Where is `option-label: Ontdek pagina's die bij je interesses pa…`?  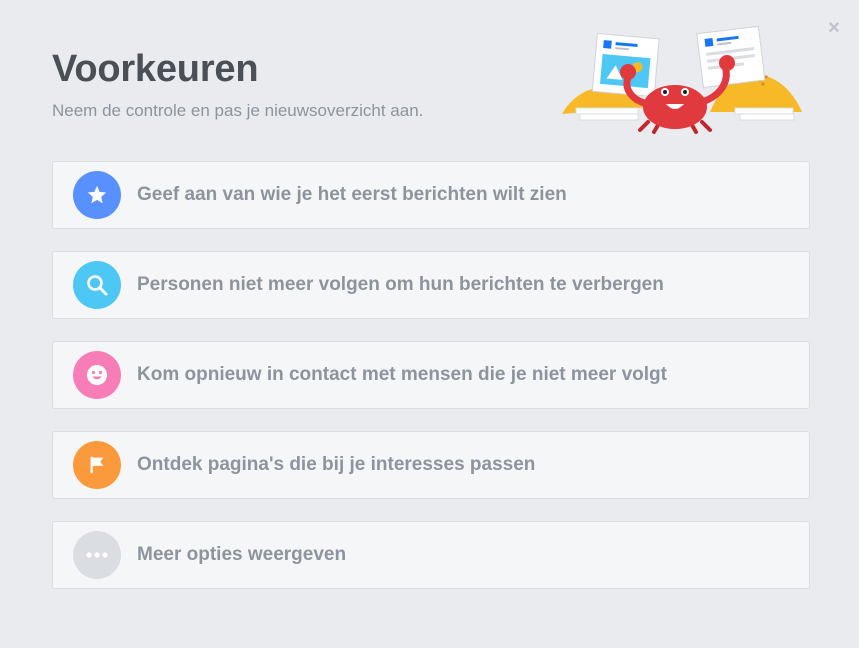
option-label: Ontdek pagina's die bij je interesses pa… is located at coordinates (336, 464).